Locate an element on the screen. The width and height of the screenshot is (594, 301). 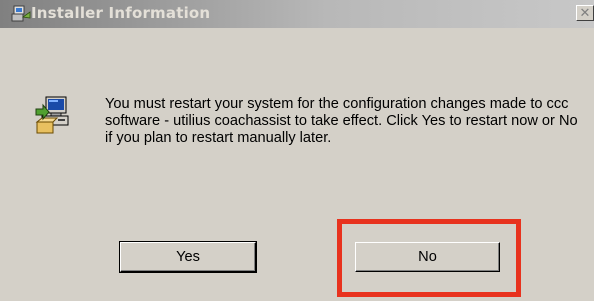
window-title: Installer Information is located at coordinates (121, 13).